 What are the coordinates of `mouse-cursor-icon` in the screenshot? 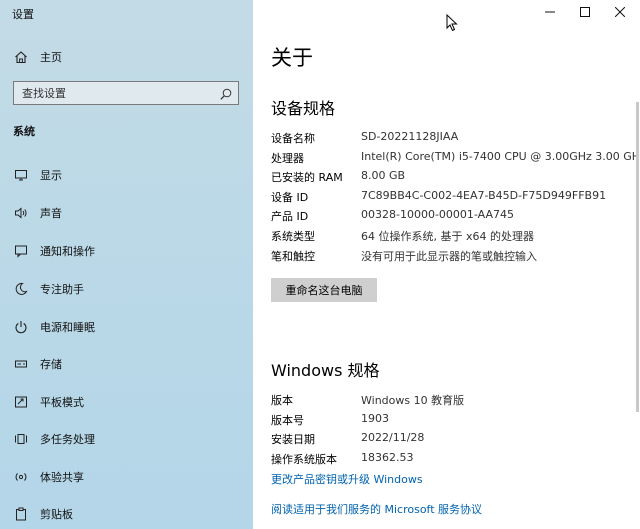 It's located at (452, 23).